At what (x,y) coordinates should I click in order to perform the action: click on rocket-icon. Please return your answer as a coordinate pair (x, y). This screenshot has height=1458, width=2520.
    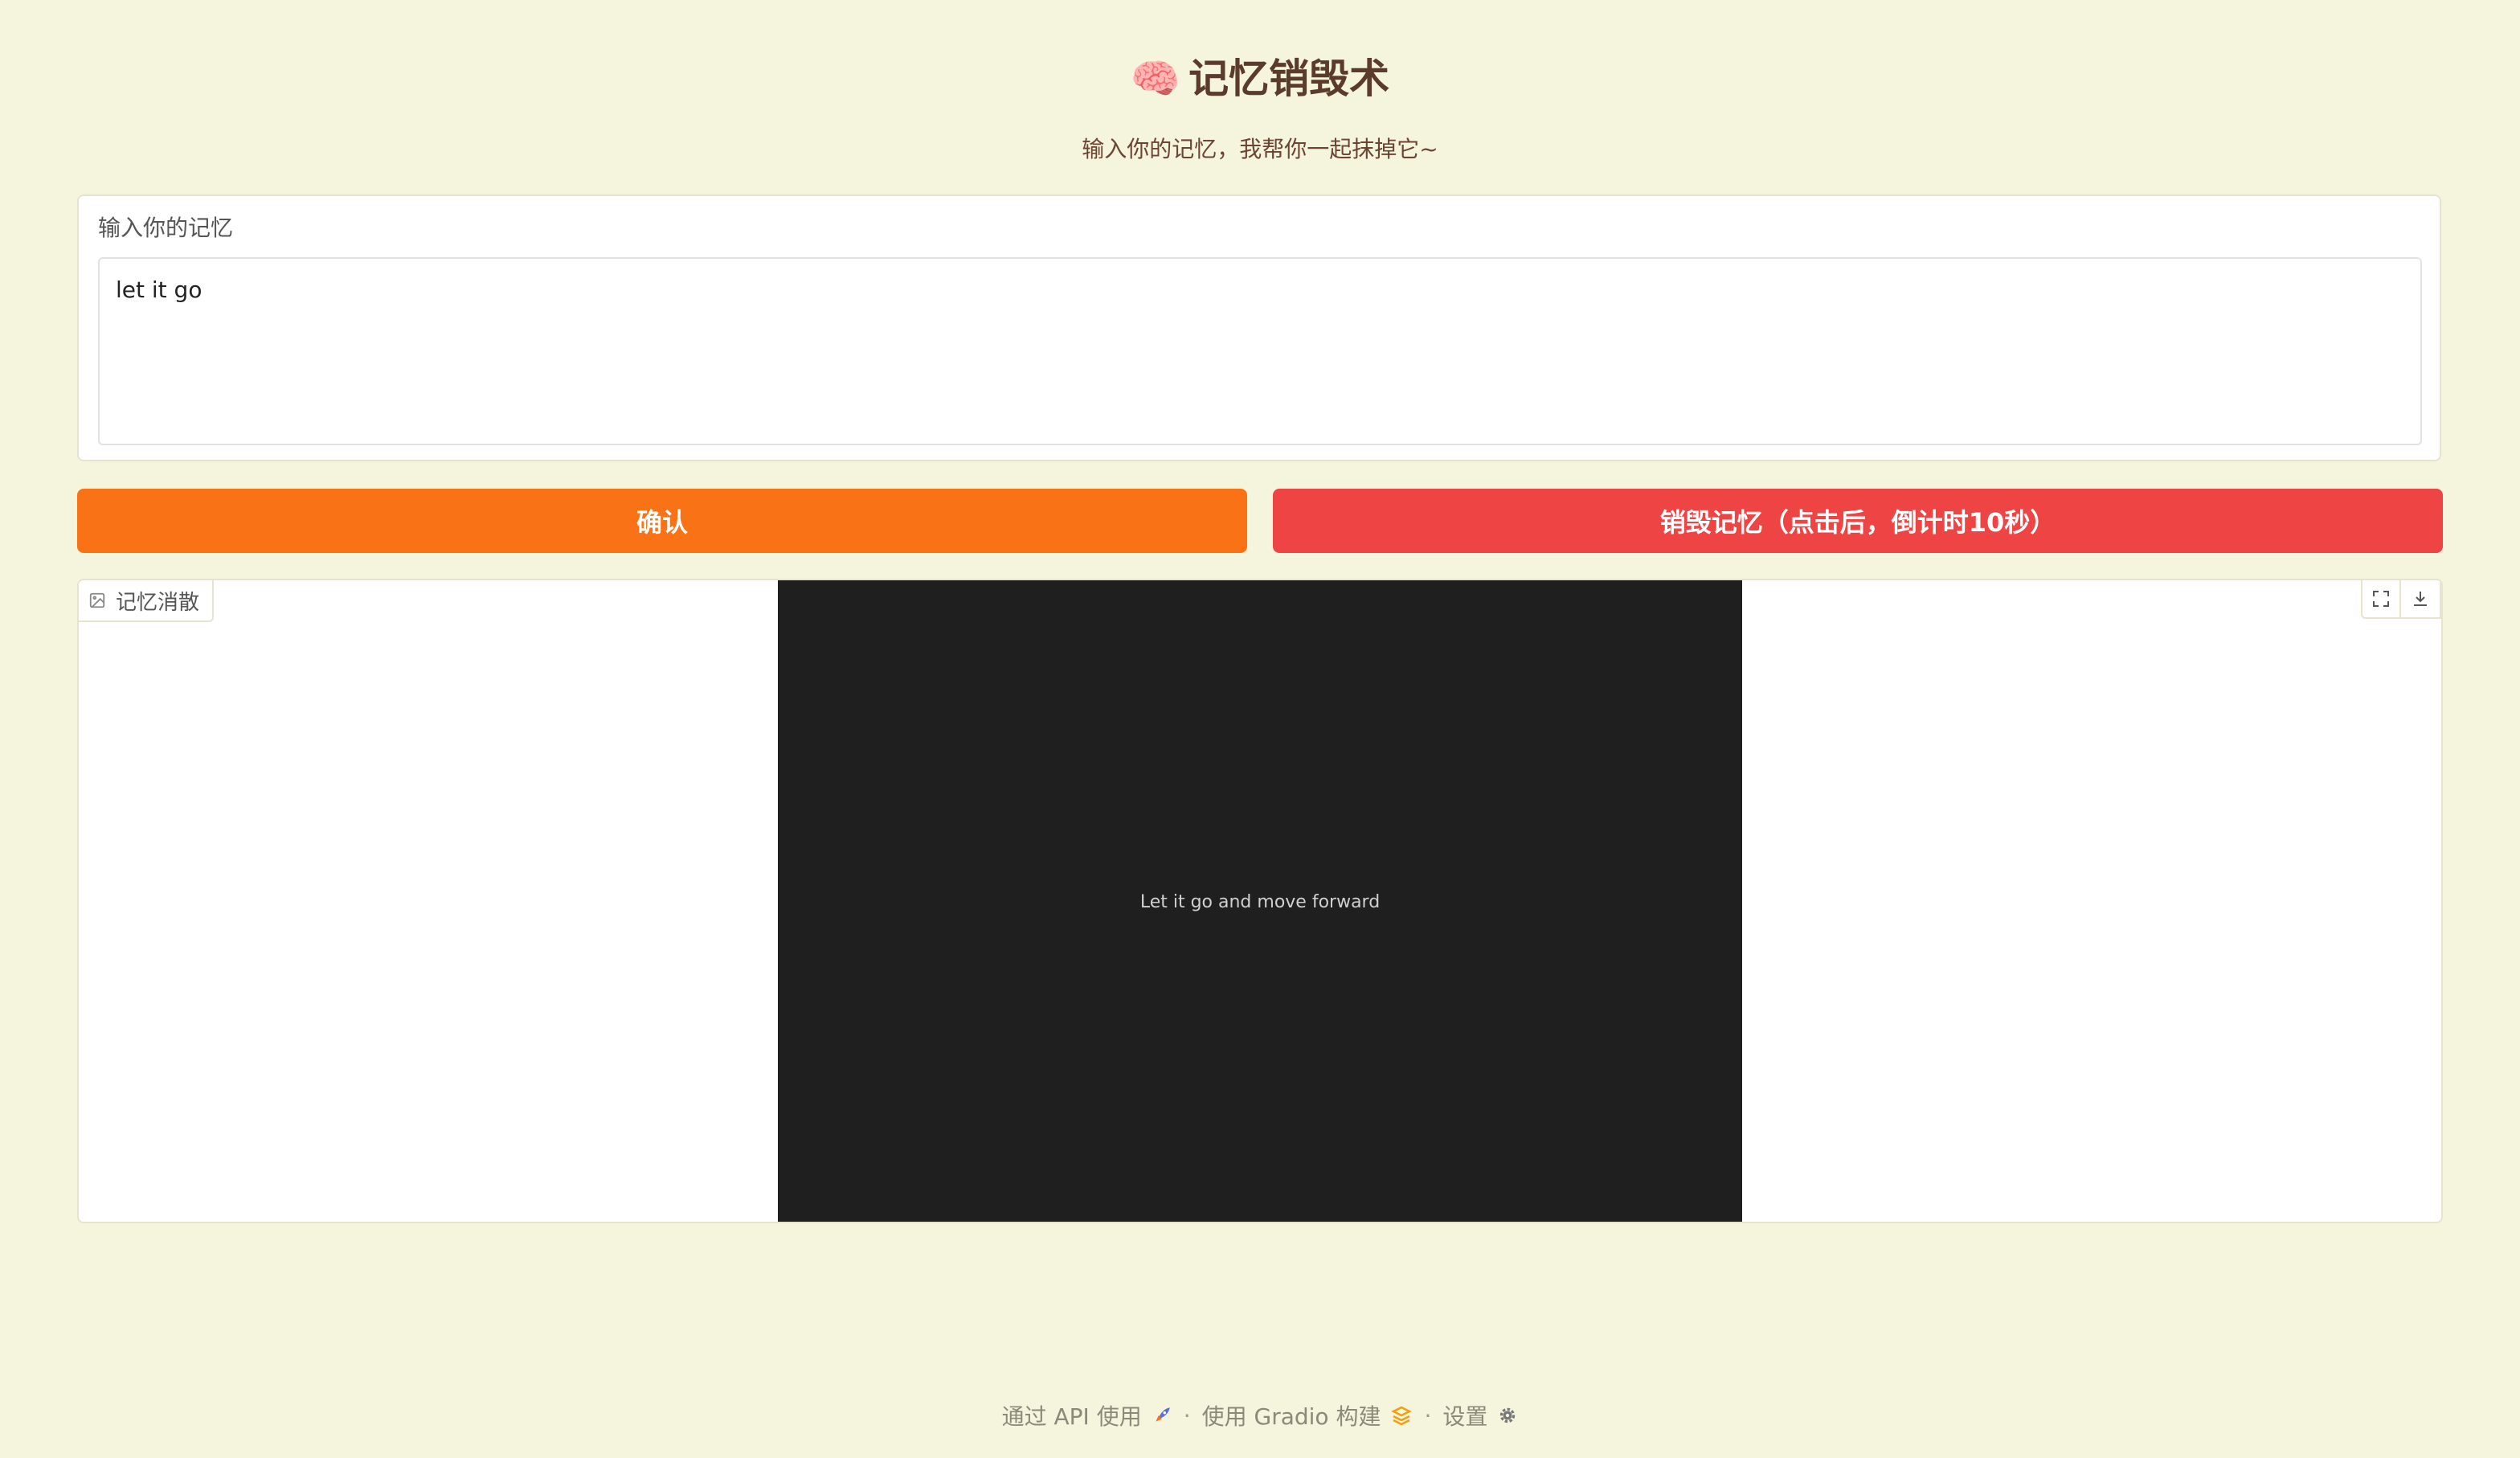
    Looking at the image, I should click on (1163, 1414).